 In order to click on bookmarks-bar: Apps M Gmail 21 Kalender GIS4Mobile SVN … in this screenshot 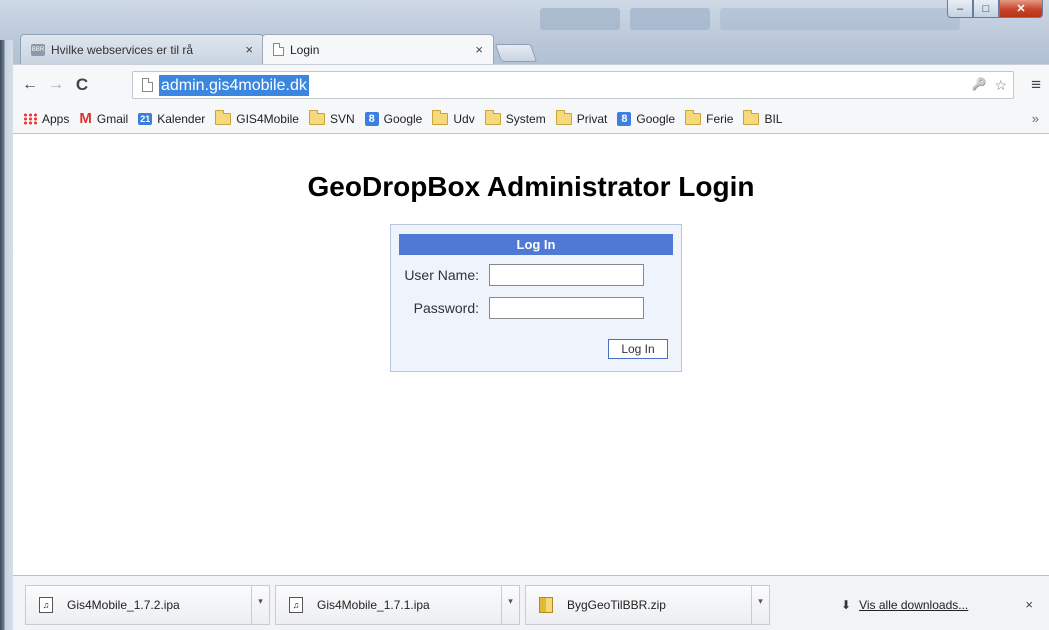, I will do `click(531, 119)`.